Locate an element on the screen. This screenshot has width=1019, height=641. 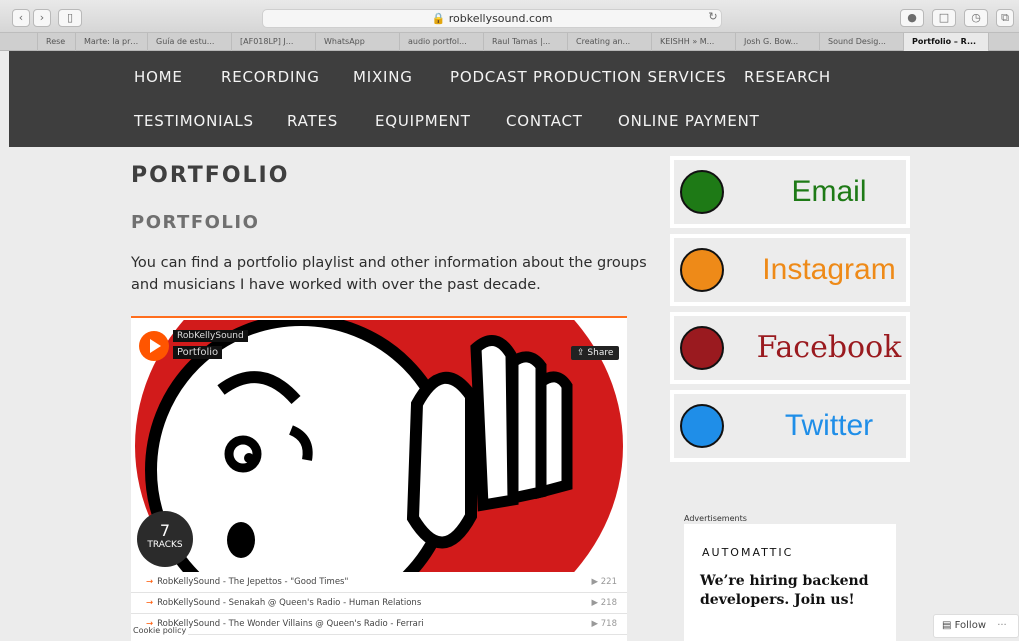
nav-online-payment: ONLINE PAYMENT is located at coordinates (689, 121).